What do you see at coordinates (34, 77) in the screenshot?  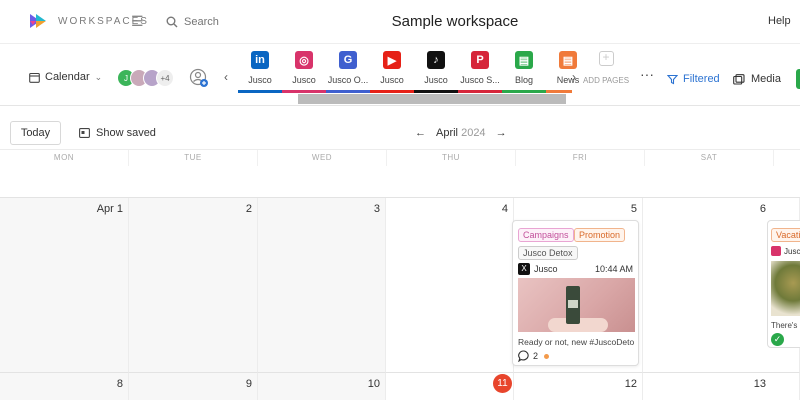 I see `calendar-icon` at bounding box center [34, 77].